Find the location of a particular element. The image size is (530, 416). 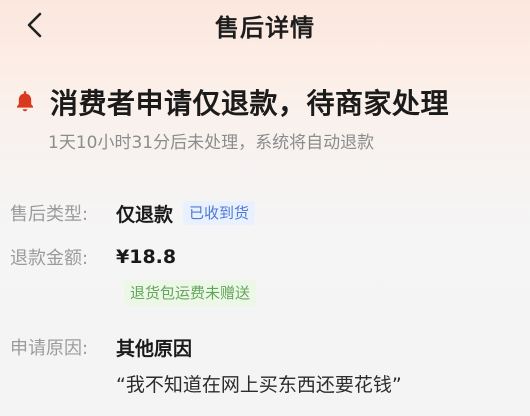

received-goods-badge: 已收到货 is located at coordinates (219, 213).